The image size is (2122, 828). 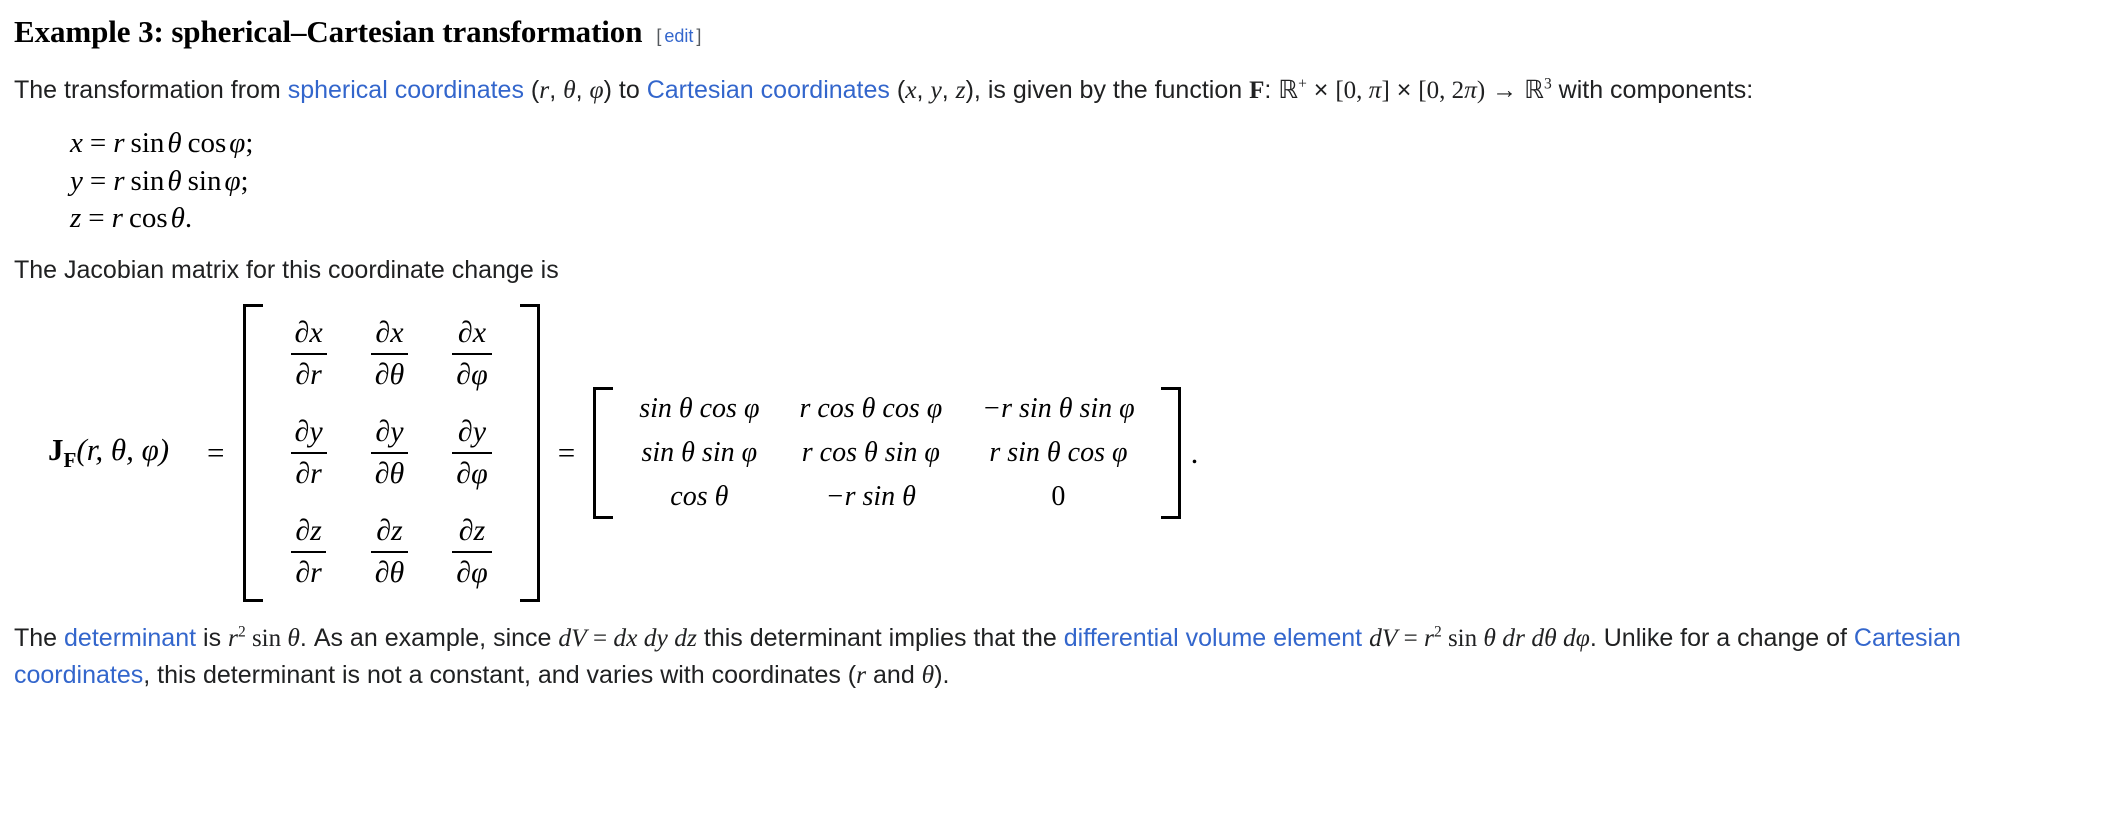 What do you see at coordinates (177, 218) in the screenshot?
I see `equation-z-arg1: θ` at bounding box center [177, 218].